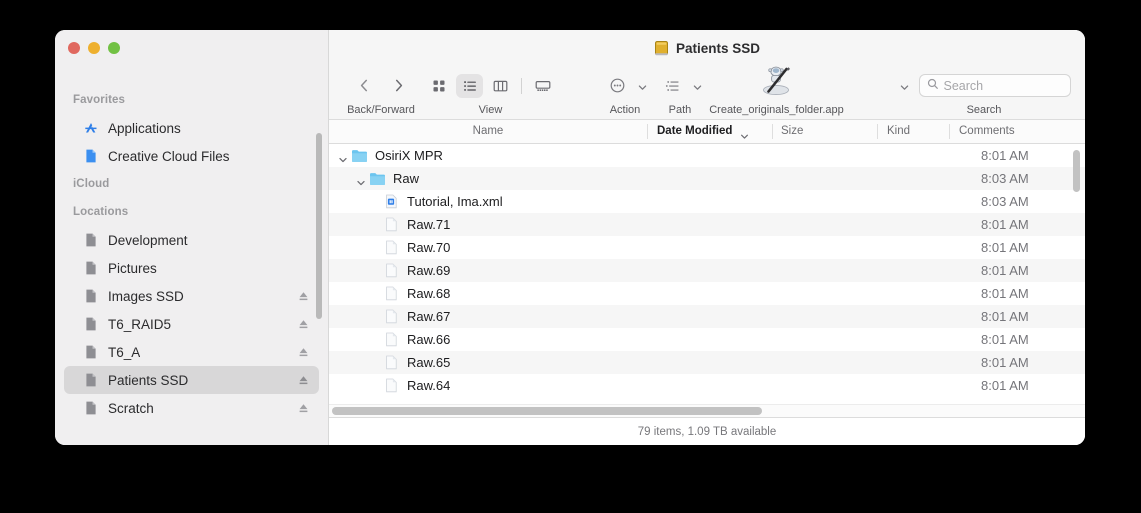  I want to click on horizontal-scrollbar-track, so click(707, 410).